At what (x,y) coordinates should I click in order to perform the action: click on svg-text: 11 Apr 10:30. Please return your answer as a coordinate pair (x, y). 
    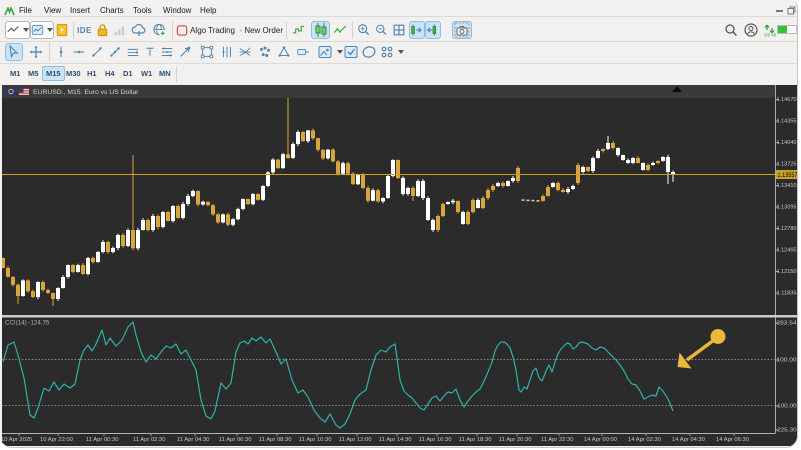
    Looking at the image, I should click on (315, 440).